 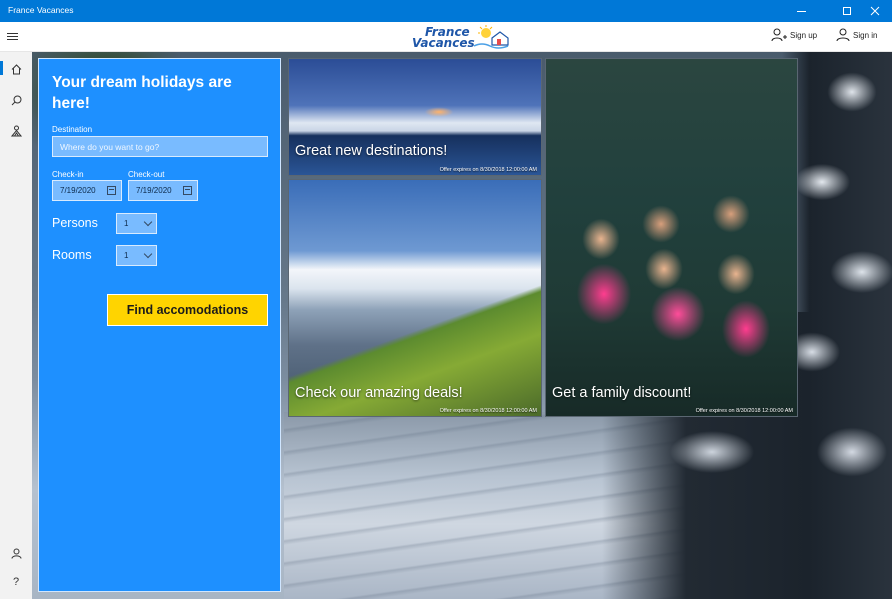 I want to click on rooms-label: Rooms, so click(x=72, y=255).